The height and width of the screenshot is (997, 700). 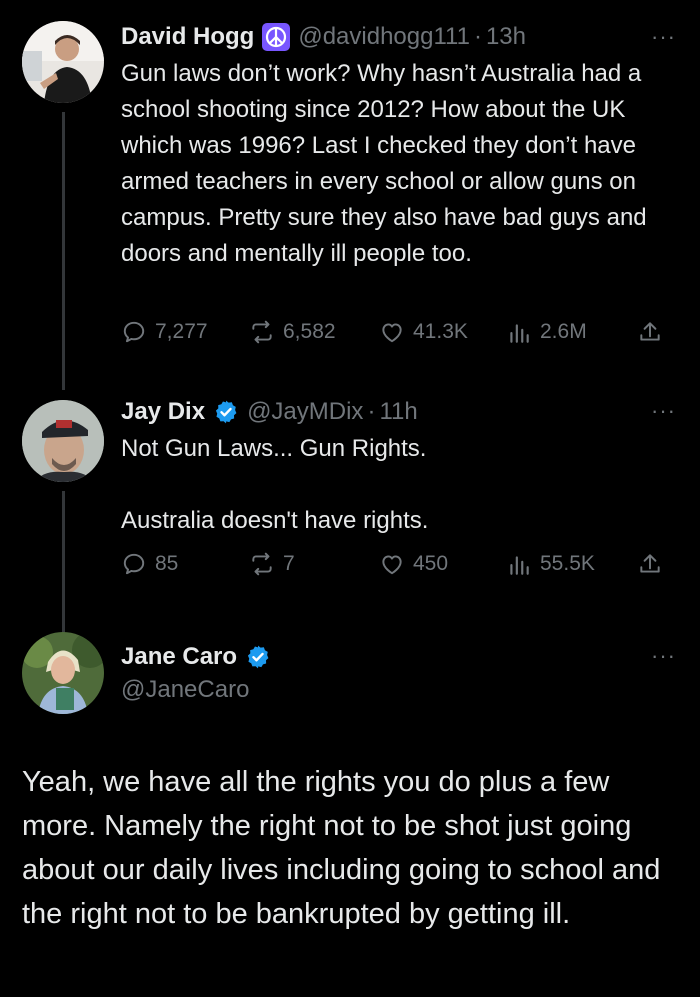 I want to click on reply-count: 7,277, so click(x=181, y=331).